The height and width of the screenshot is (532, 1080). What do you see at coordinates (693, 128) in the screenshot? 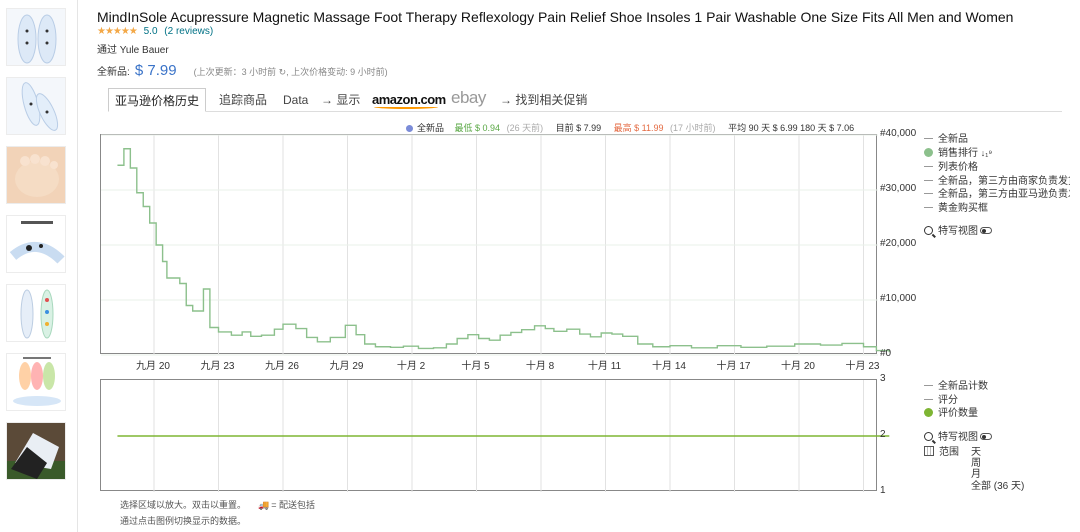
I see `stat-highest-when: (17 小时前)` at bounding box center [693, 128].